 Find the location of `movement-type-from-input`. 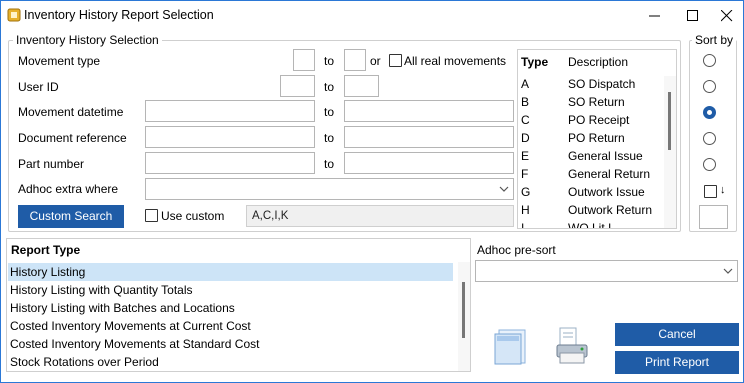

movement-type-from-input is located at coordinates (304, 60).